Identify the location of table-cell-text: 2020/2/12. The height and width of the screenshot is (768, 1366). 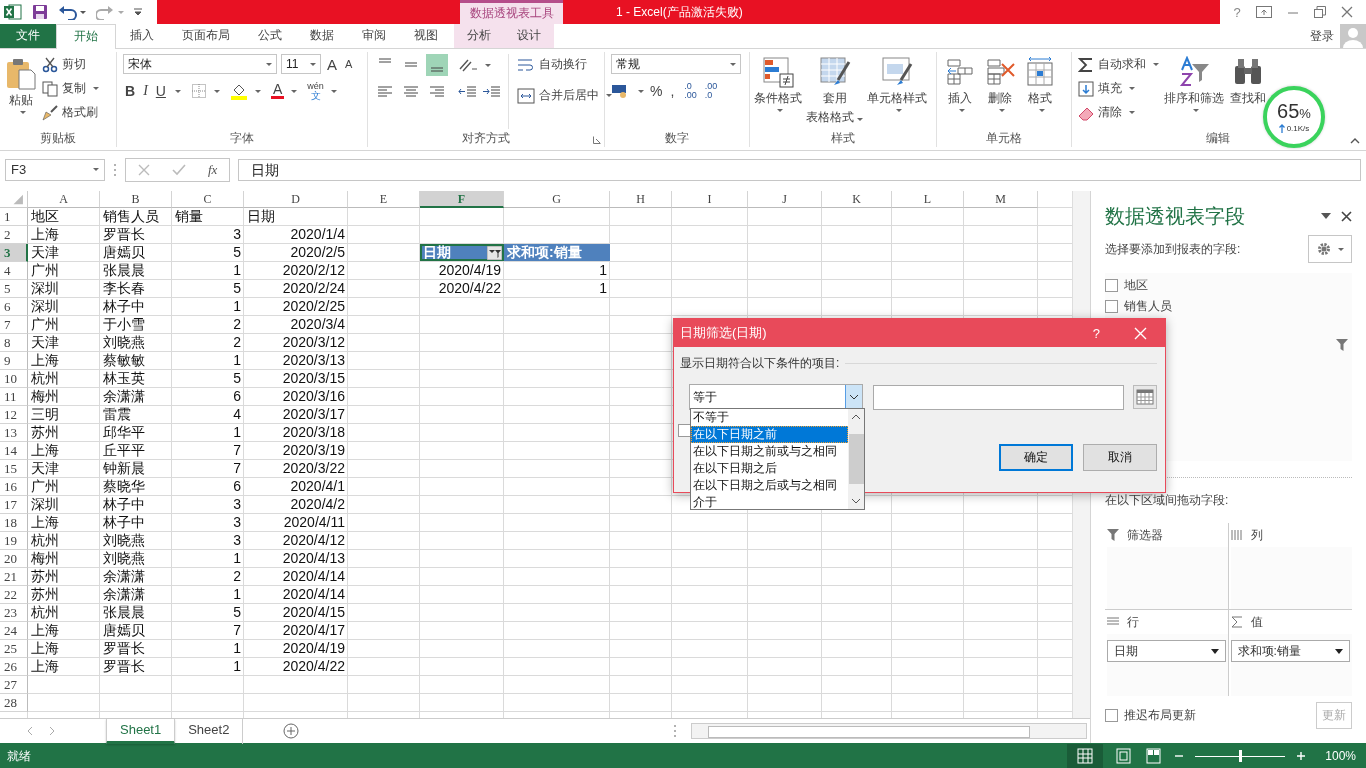
(313, 270).